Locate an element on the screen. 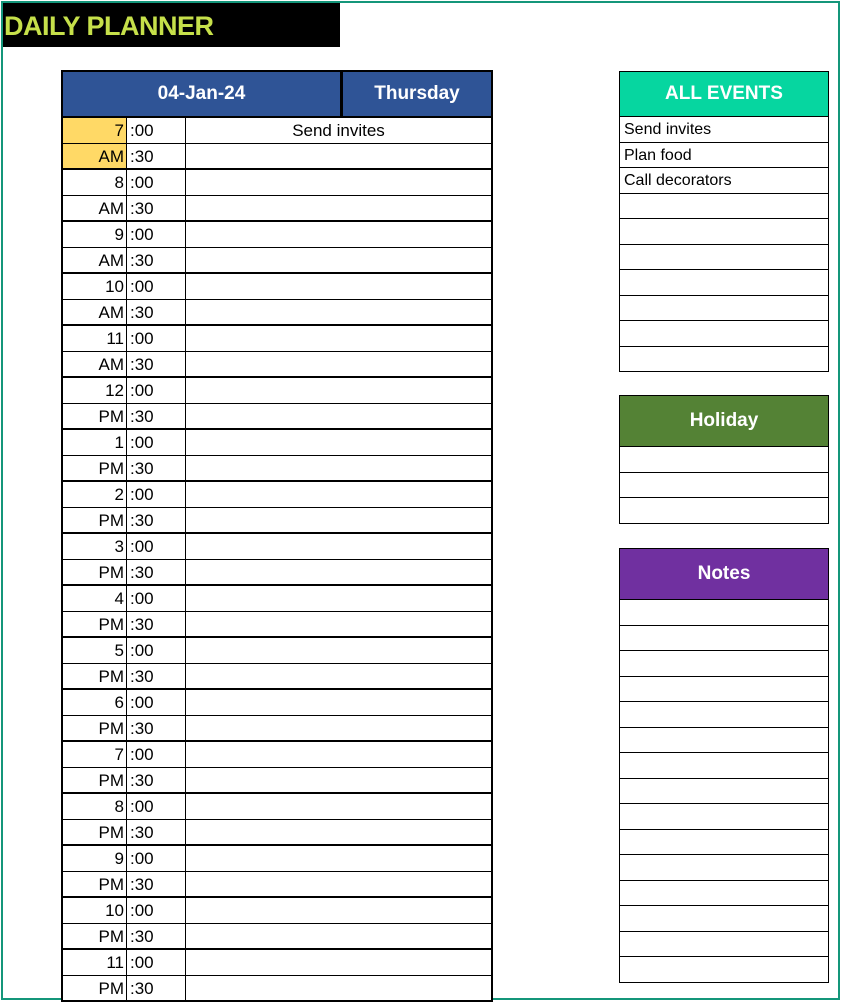 The image size is (841, 1003). hour-label: 4 is located at coordinates (95, 598).